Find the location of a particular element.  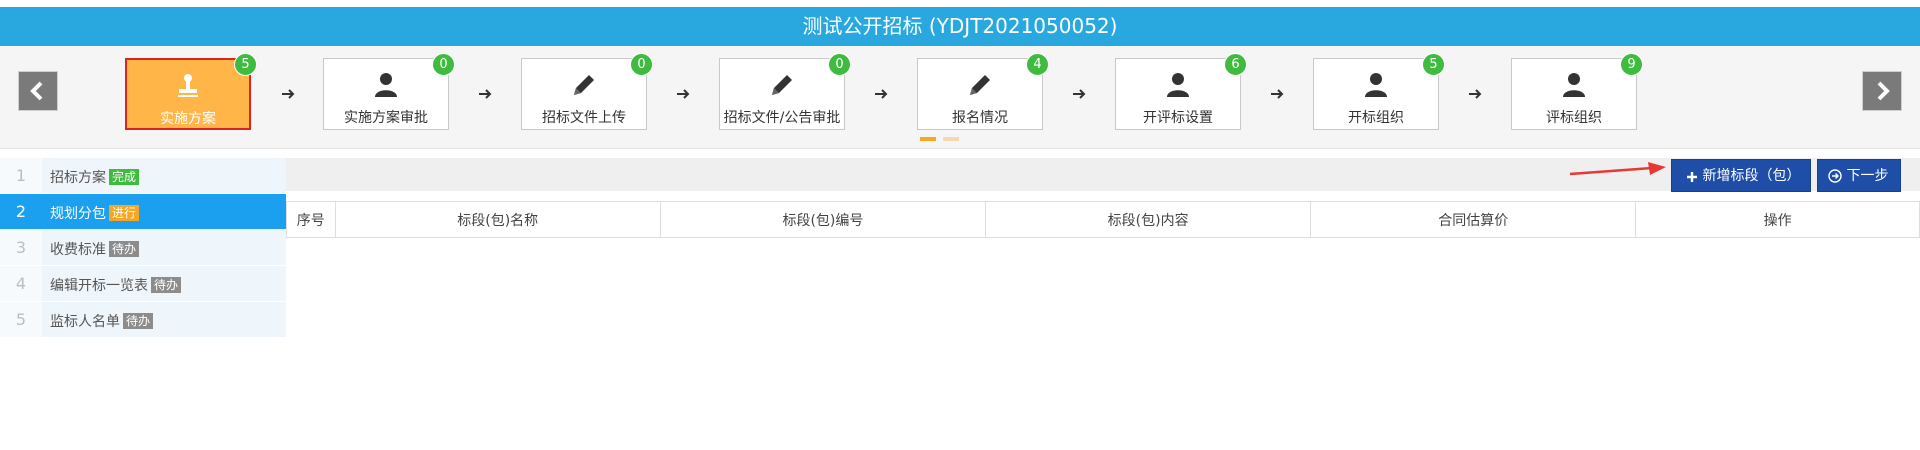

column-header-package-name: 标段(包)名称 is located at coordinates (497, 219).